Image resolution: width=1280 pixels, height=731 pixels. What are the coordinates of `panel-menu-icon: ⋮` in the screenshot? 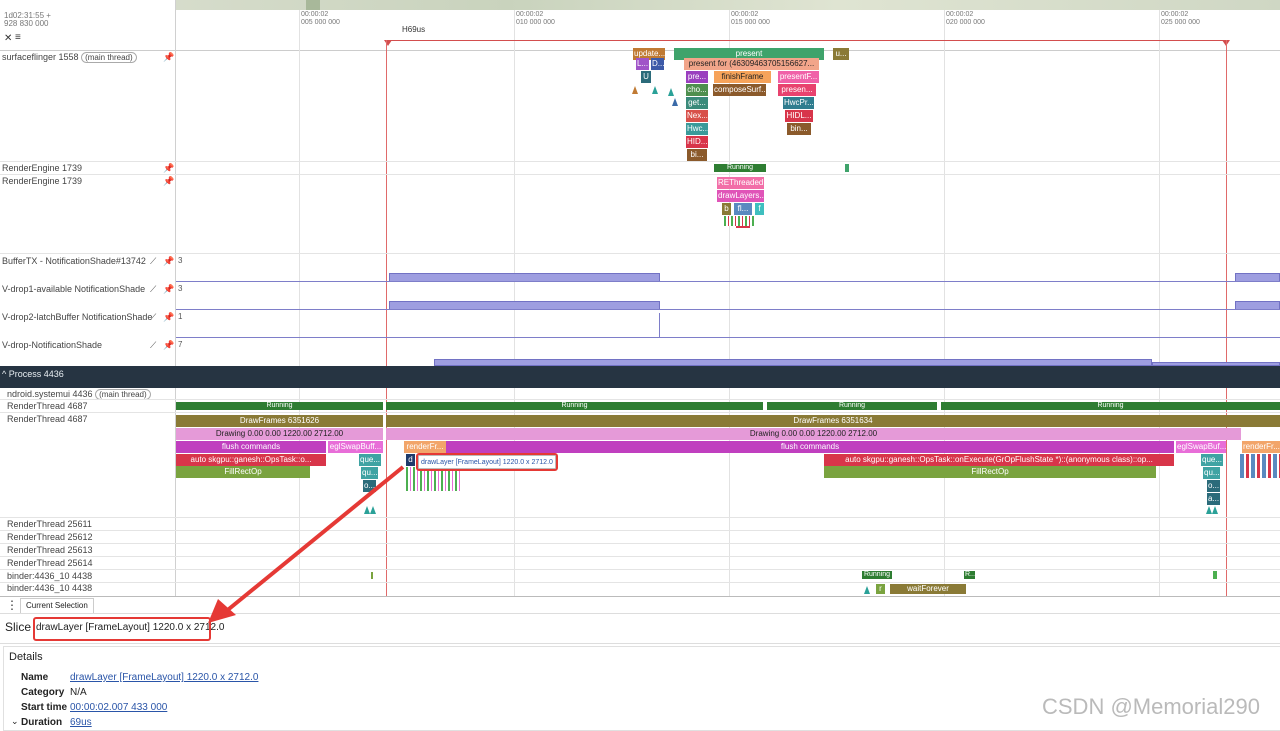 It's located at (12, 605).